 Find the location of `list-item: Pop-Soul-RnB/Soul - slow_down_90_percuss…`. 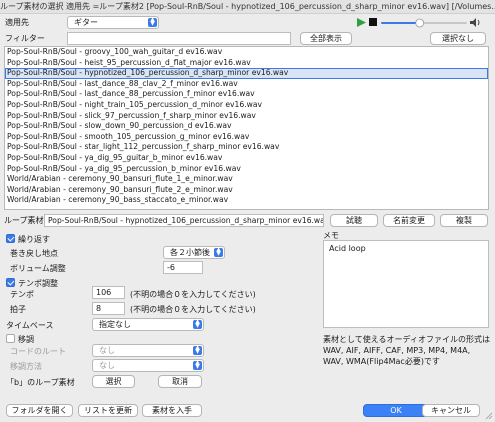

list-item: Pop-Soul-RnB/Soul - slow_down_90_percuss… is located at coordinates (246, 126).